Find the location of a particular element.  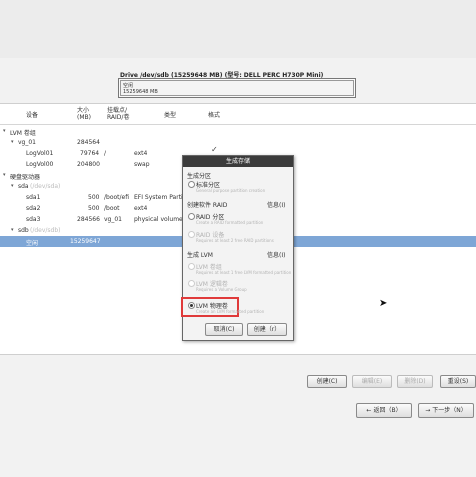

mount-cell: / is located at coordinates (105, 153).